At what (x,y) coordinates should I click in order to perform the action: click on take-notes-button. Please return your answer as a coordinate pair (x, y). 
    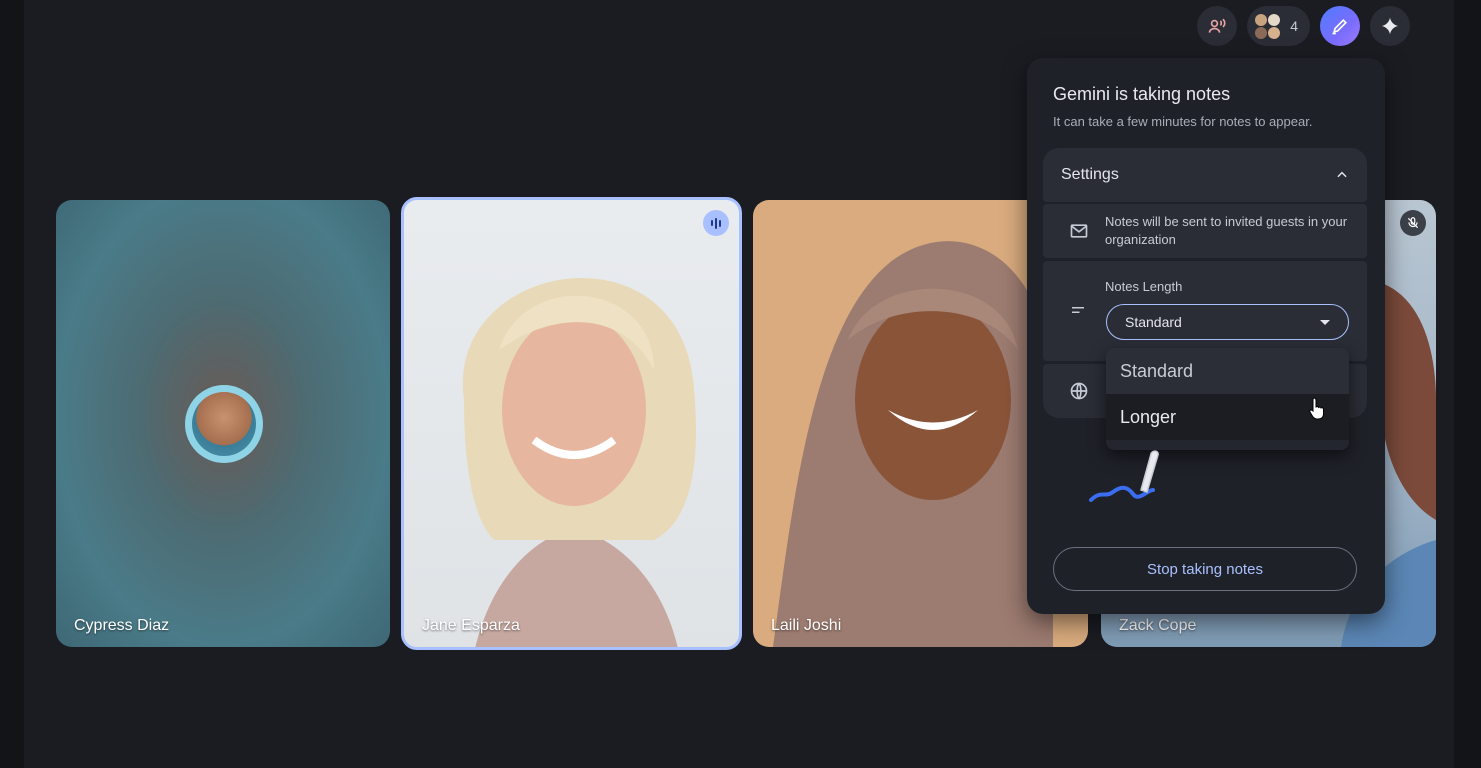
    Looking at the image, I should click on (1340, 26).